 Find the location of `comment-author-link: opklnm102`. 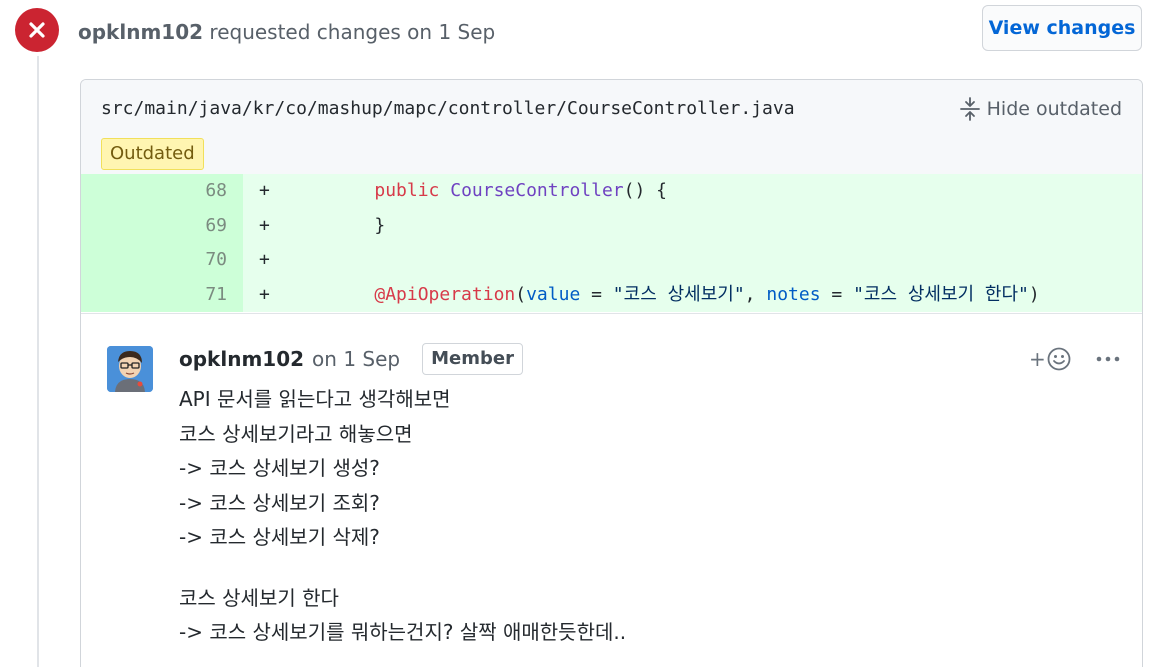

comment-author-link: opklnm102 is located at coordinates (241, 359).